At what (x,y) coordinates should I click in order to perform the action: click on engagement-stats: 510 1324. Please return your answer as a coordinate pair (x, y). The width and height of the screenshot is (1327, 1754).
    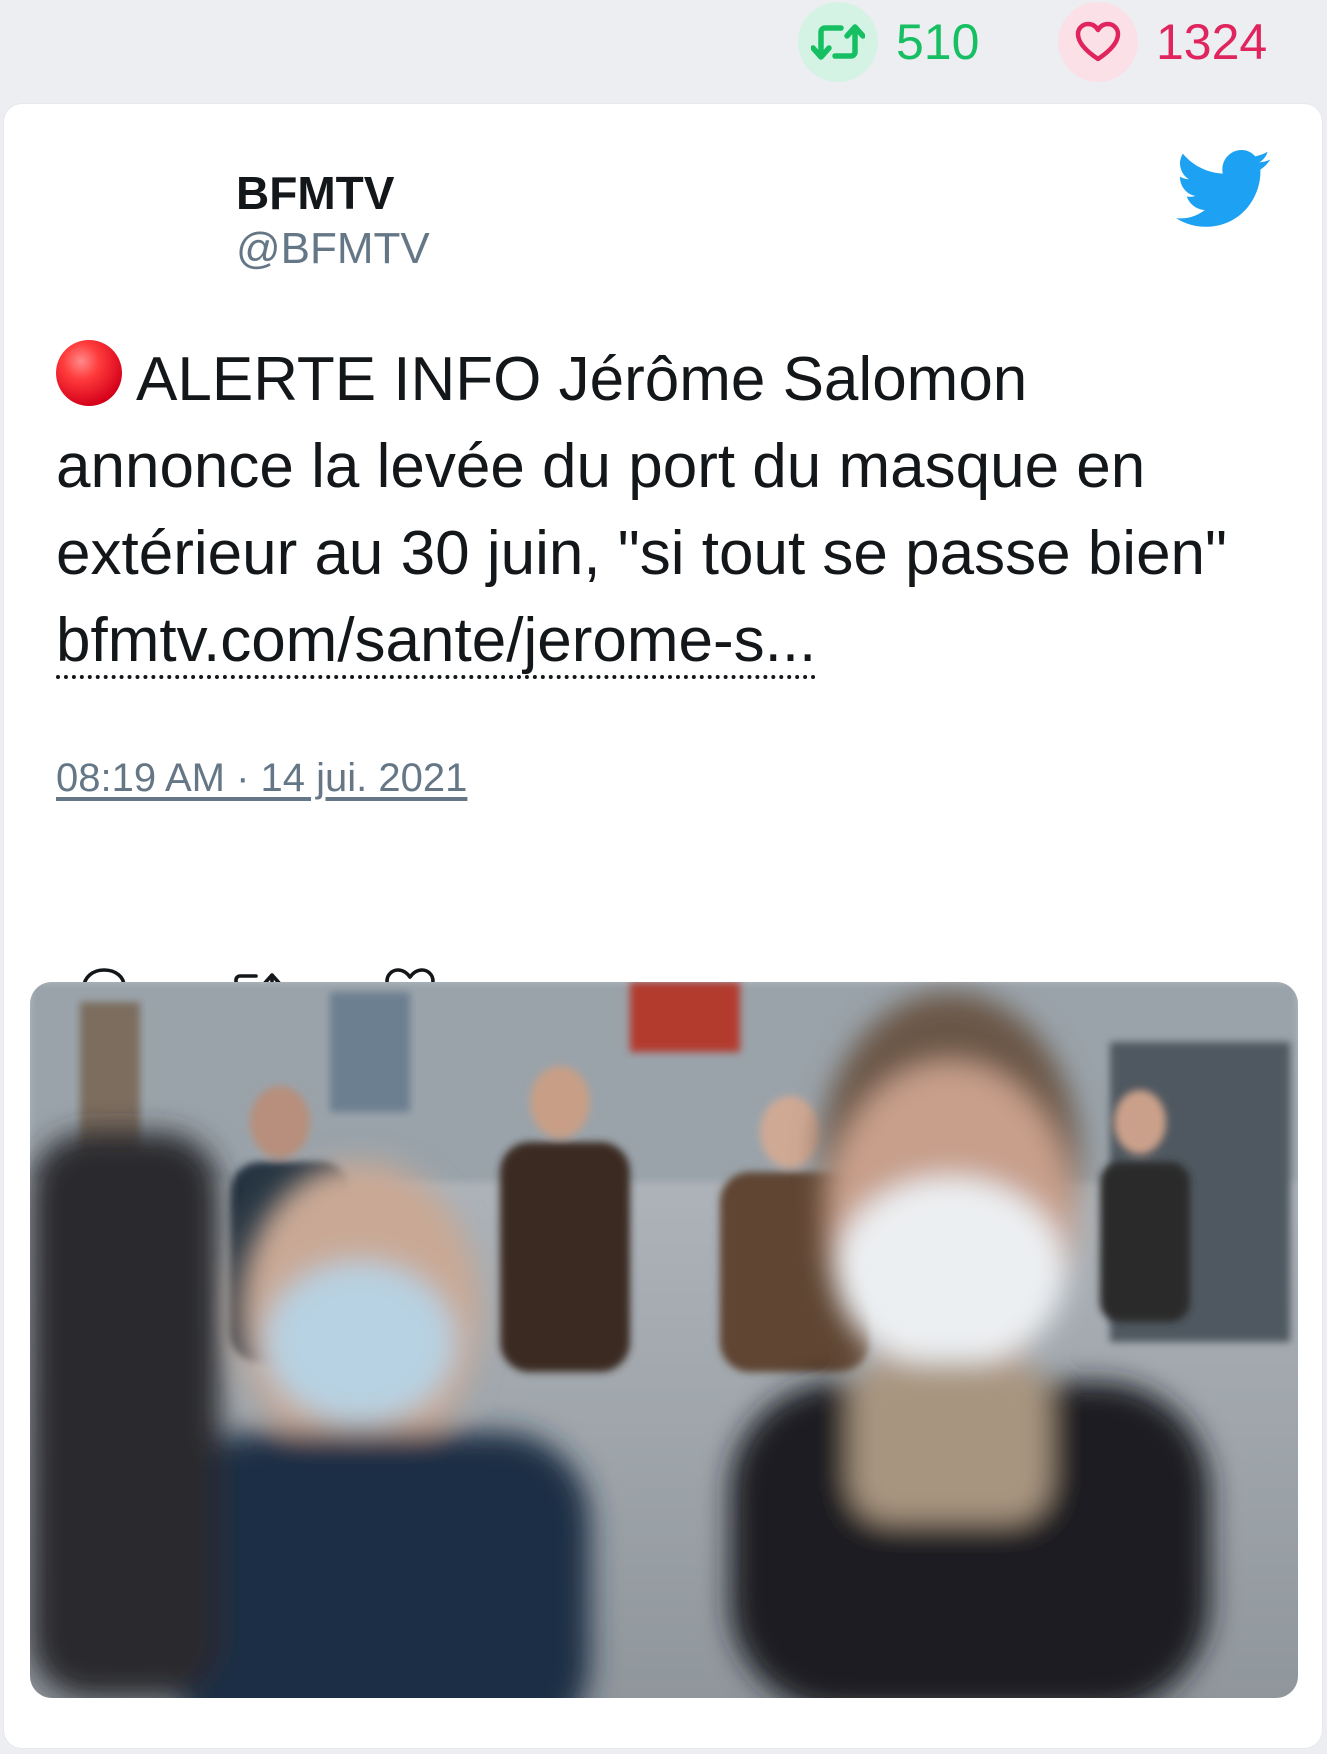
    Looking at the image, I should click on (663, 50).